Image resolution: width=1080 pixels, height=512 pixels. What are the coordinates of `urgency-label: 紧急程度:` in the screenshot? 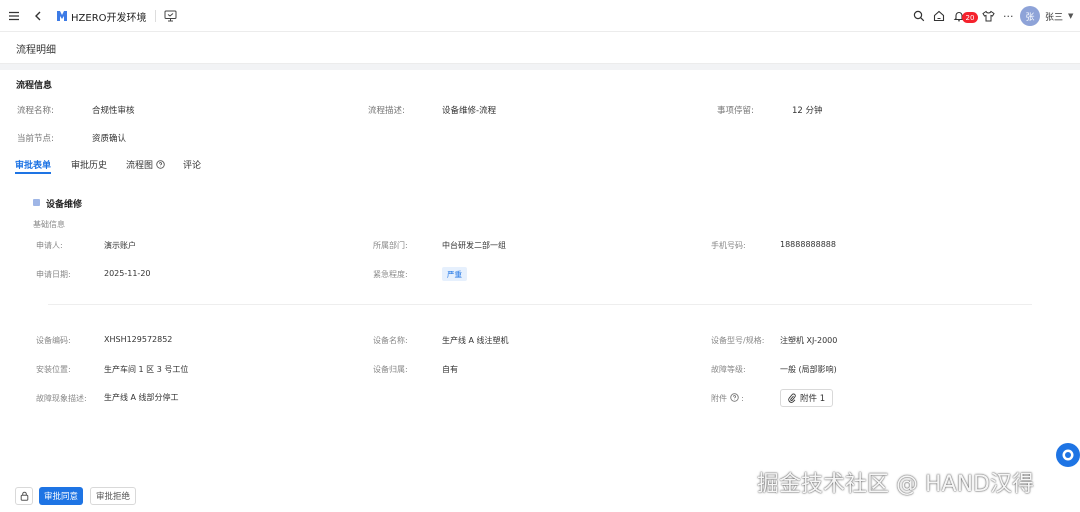 It's located at (390, 274).